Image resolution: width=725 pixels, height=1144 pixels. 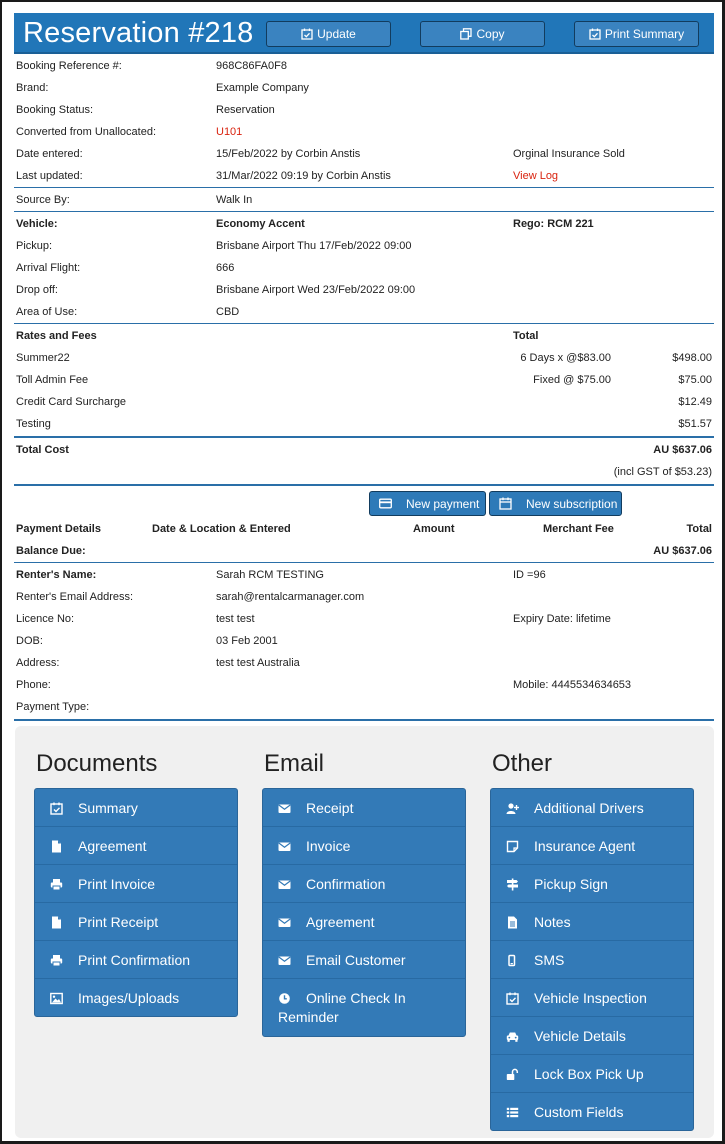 I want to click on field-value: Brisbane Airport Thu 17/Feb/2022 09:00, so click(x=314, y=246).